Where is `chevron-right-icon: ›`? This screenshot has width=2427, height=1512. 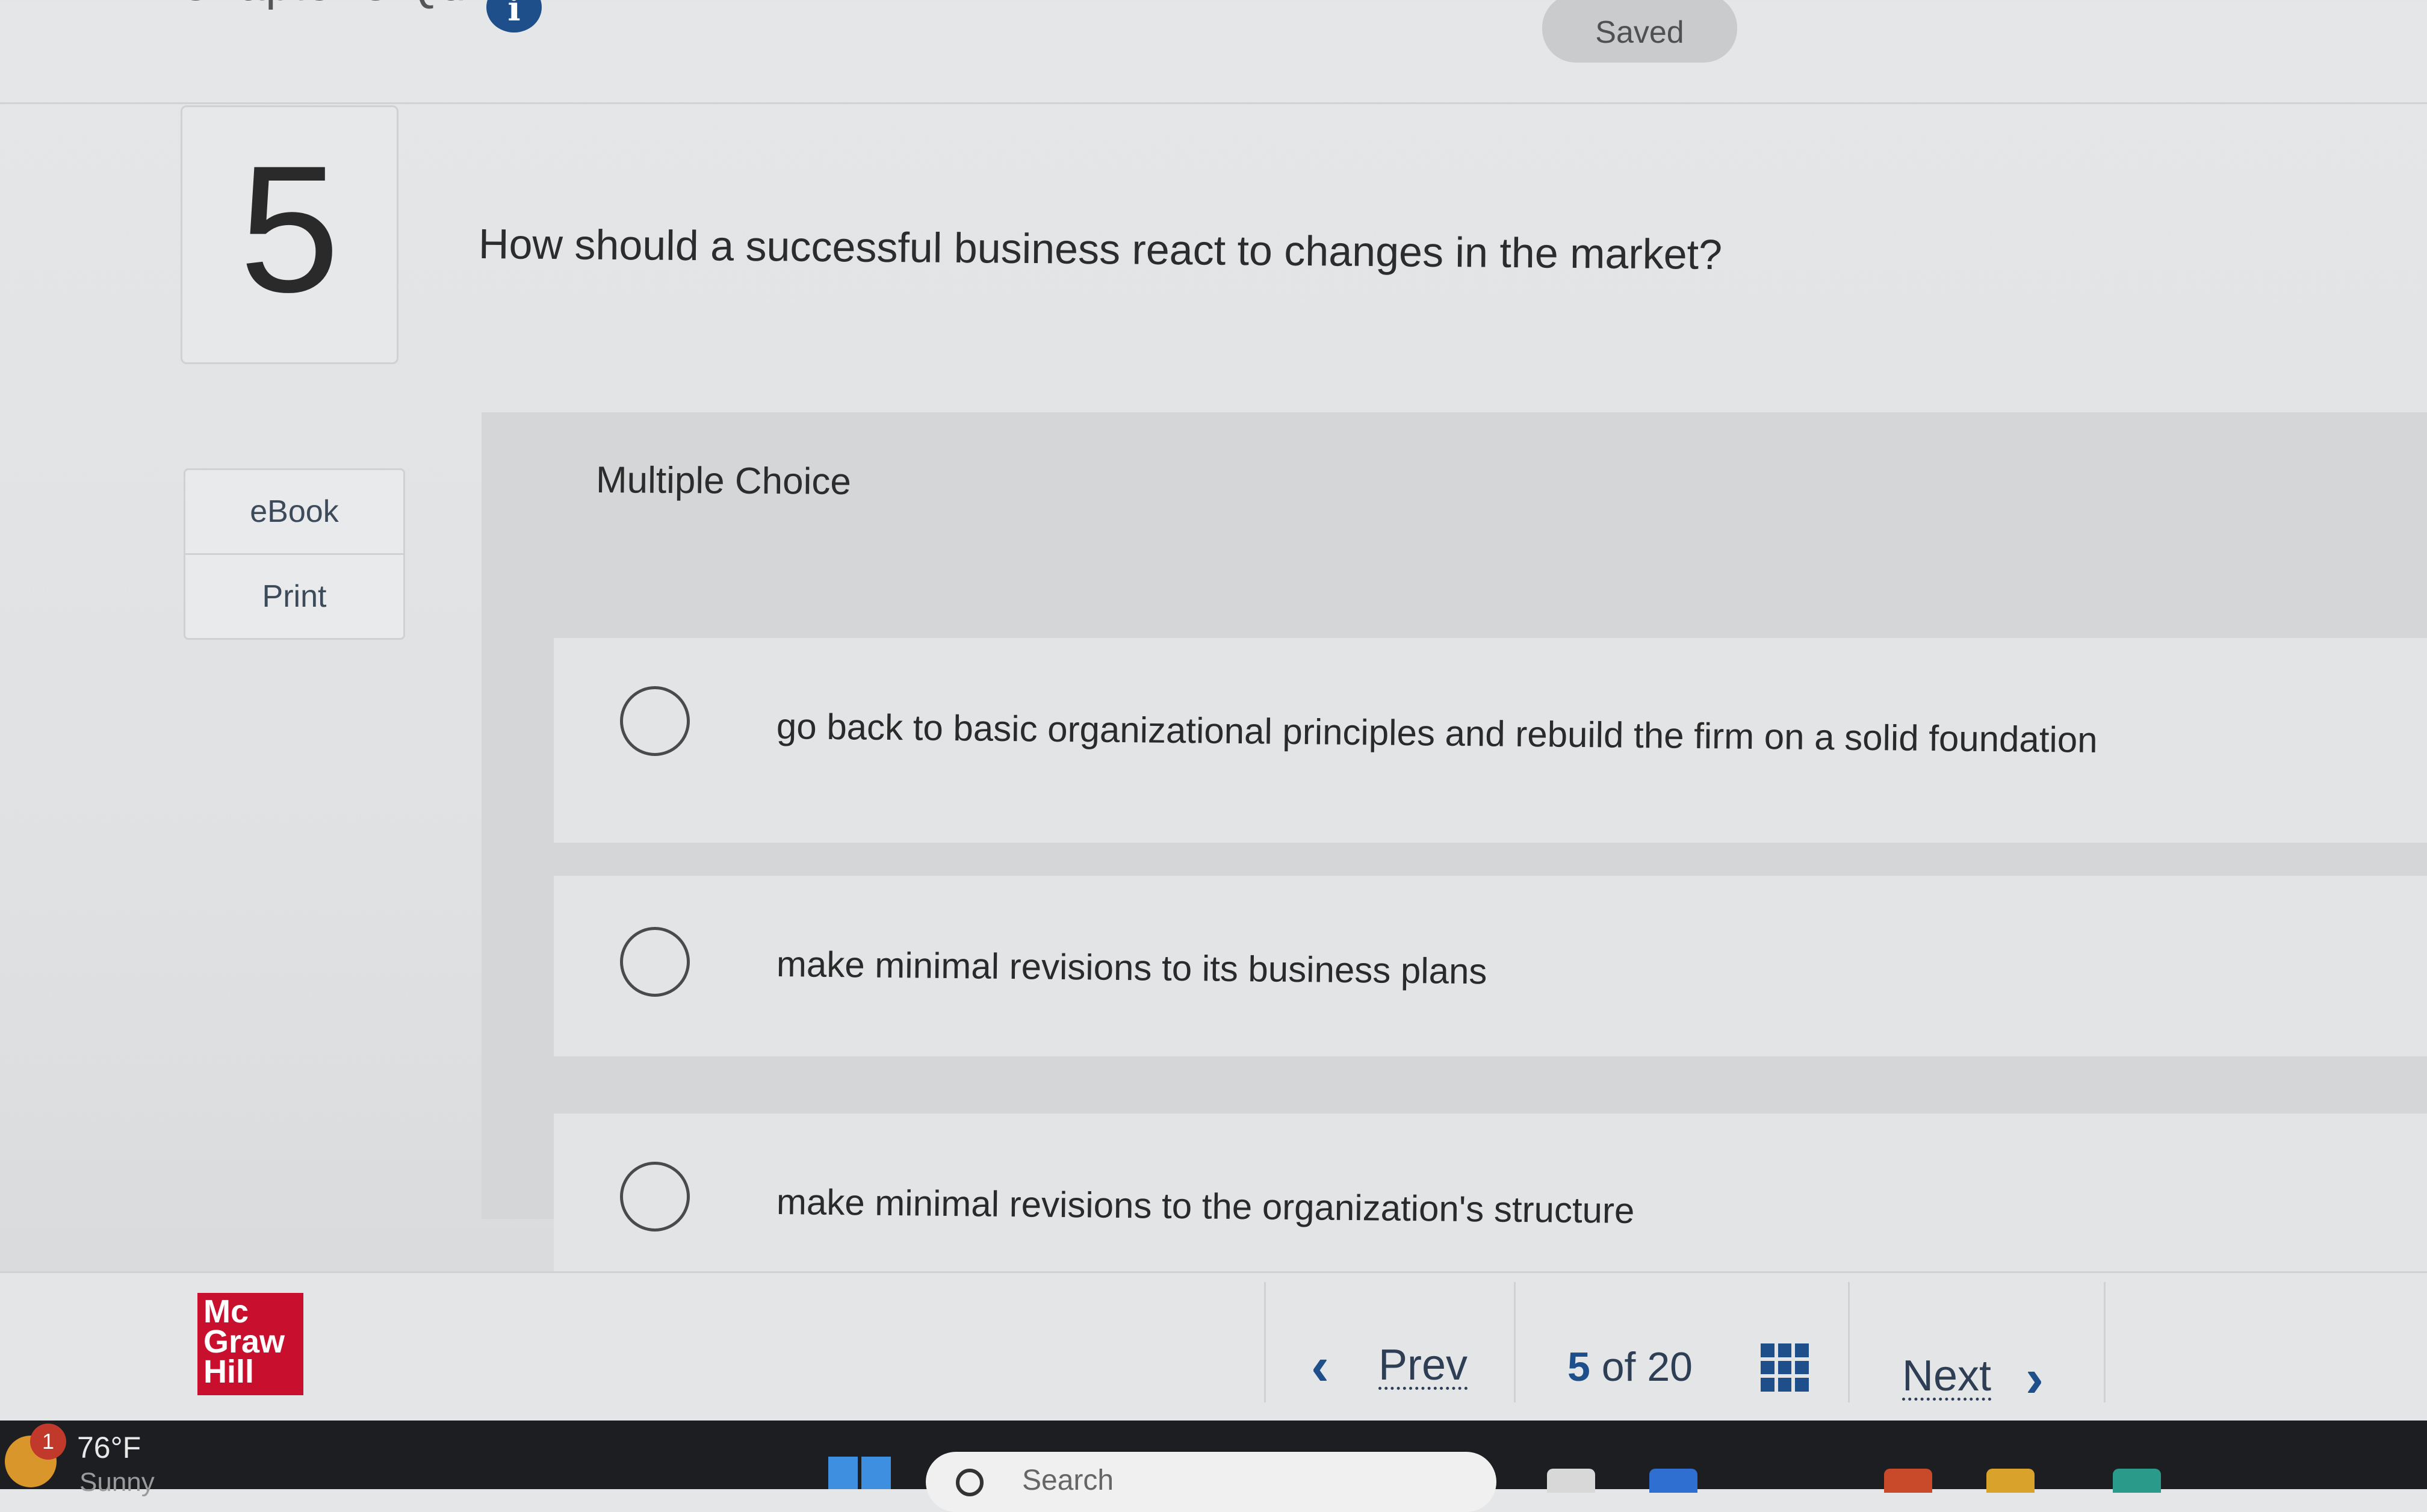
chevron-right-icon: › is located at coordinates (2035, 1378).